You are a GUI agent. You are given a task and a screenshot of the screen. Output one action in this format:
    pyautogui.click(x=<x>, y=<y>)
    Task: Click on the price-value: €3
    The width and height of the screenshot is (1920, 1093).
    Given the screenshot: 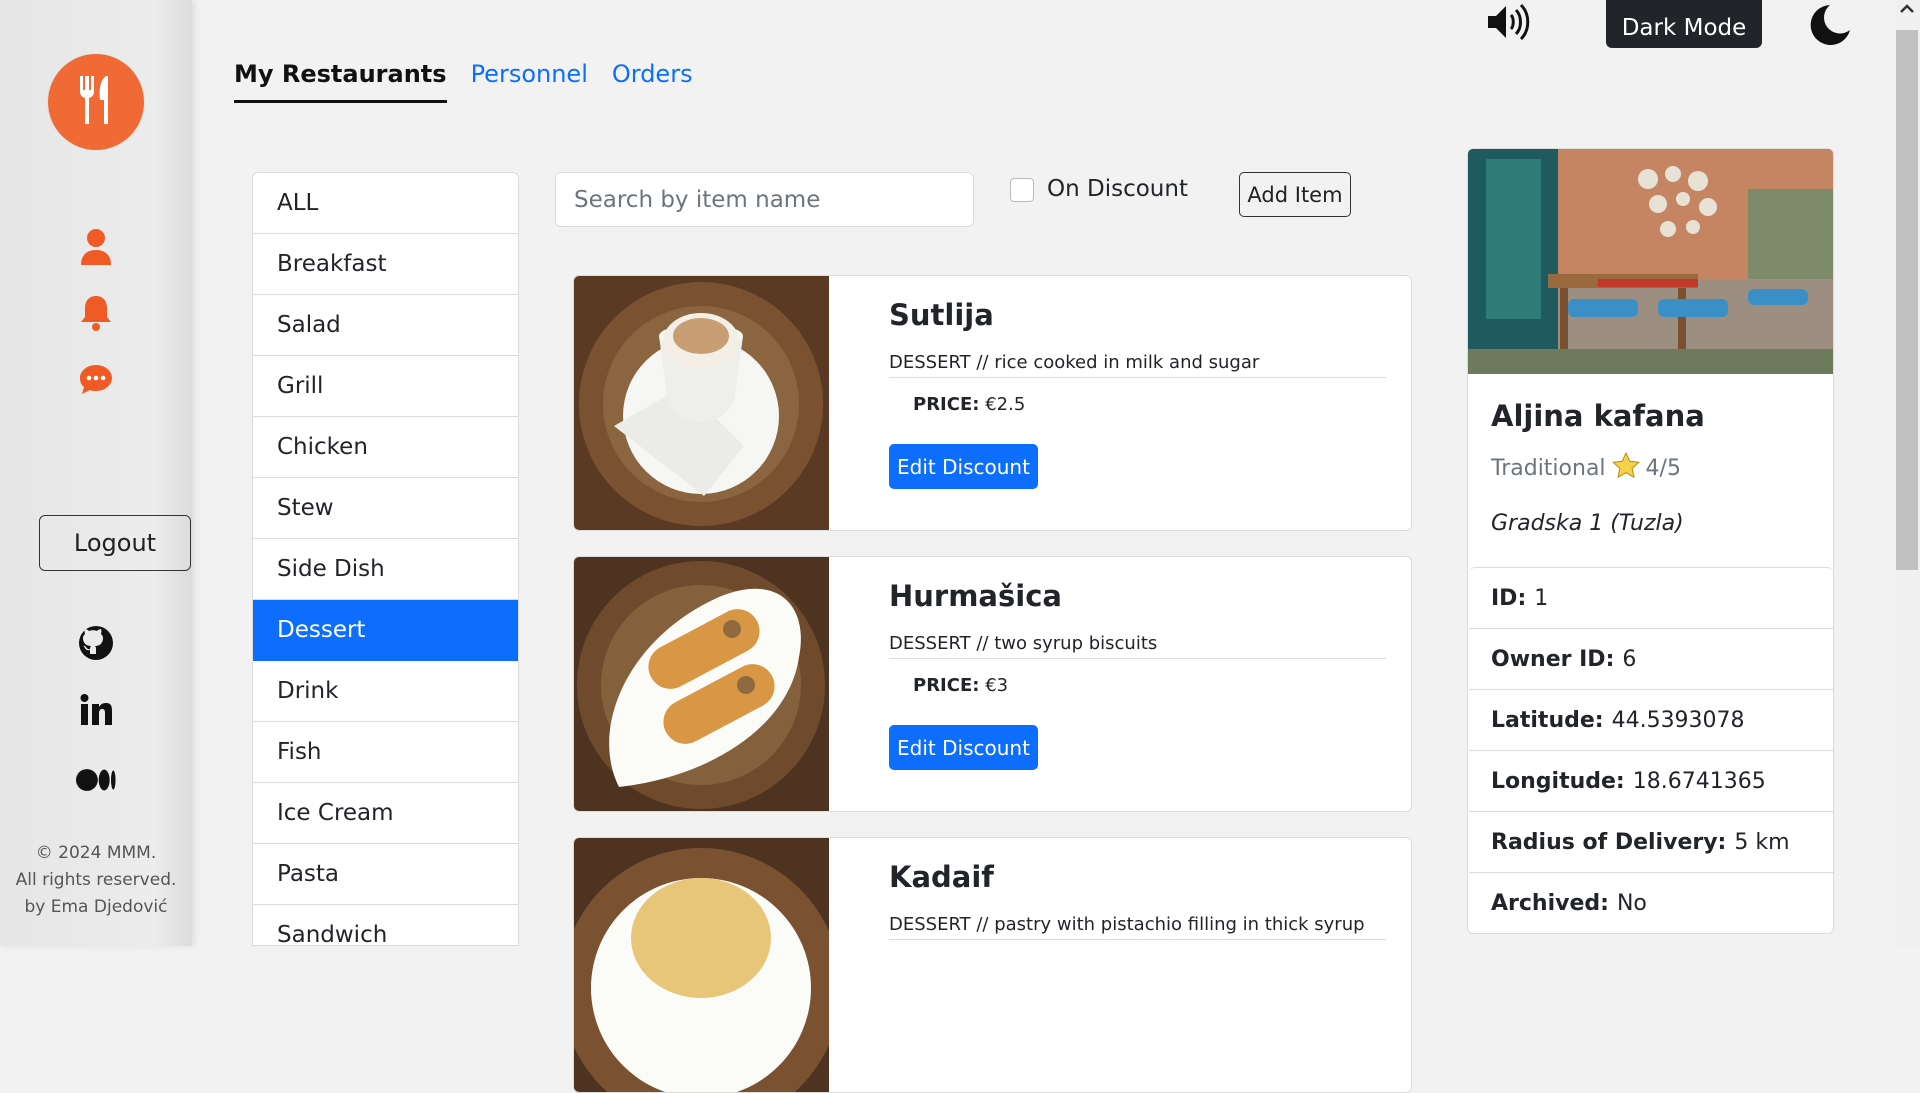 What is the action you would take?
    pyautogui.click(x=997, y=685)
    